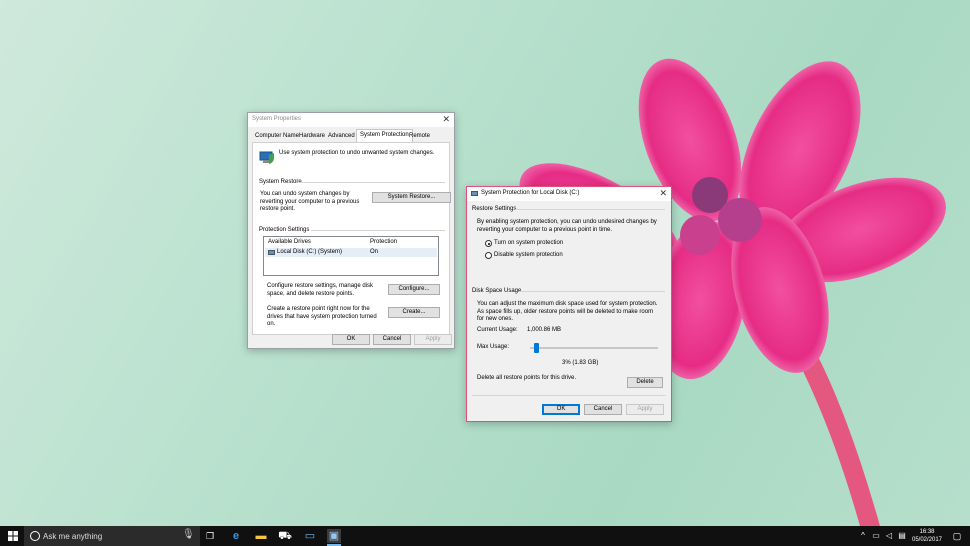 This screenshot has height=546, width=970. Describe the element at coordinates (266, 157) in the screenshot. I see `computer-shield-icon` at that location.